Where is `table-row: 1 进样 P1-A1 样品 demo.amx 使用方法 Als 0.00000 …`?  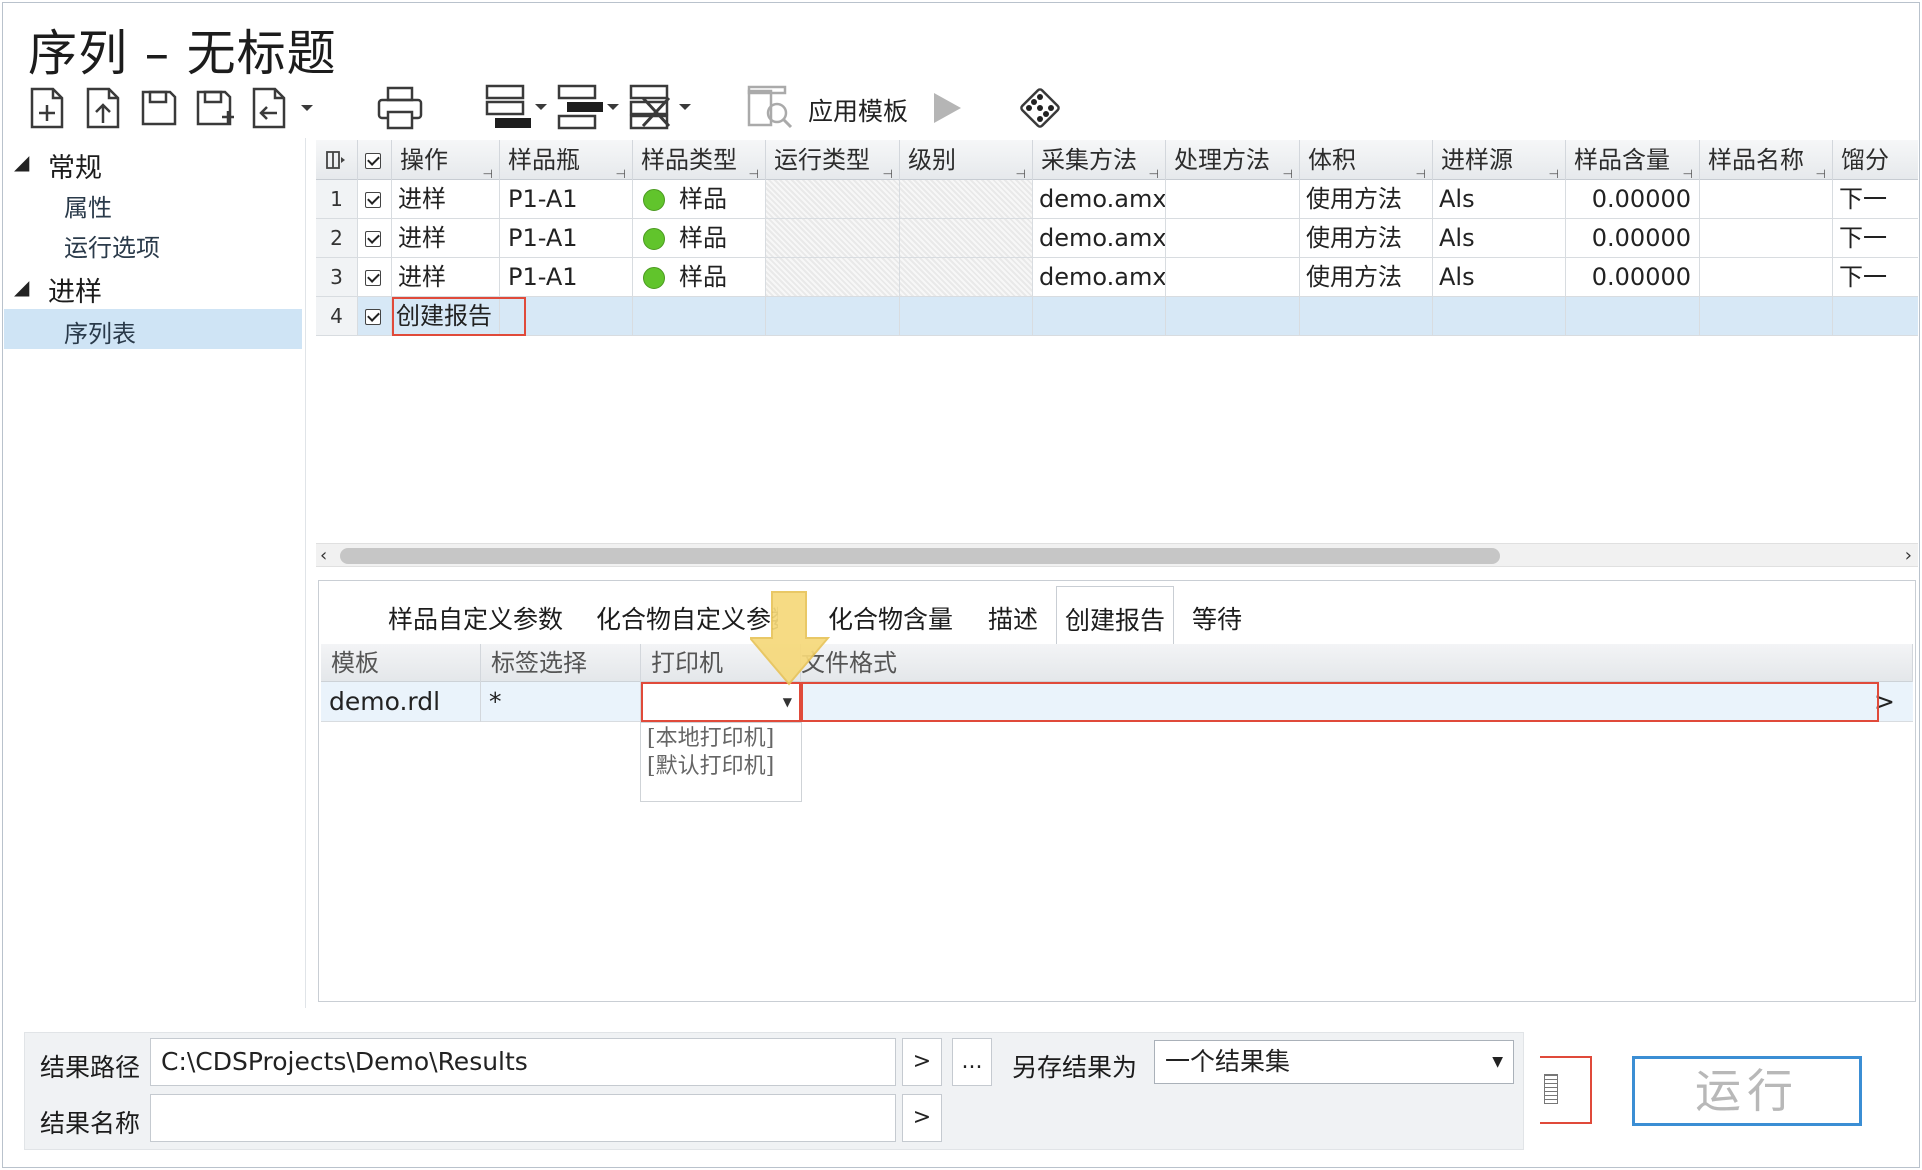
table-row: 1 进样 P1-A1 样品 demo.amx 使用方法 Als 0.00000 … is located at coordinates (1117, 199).